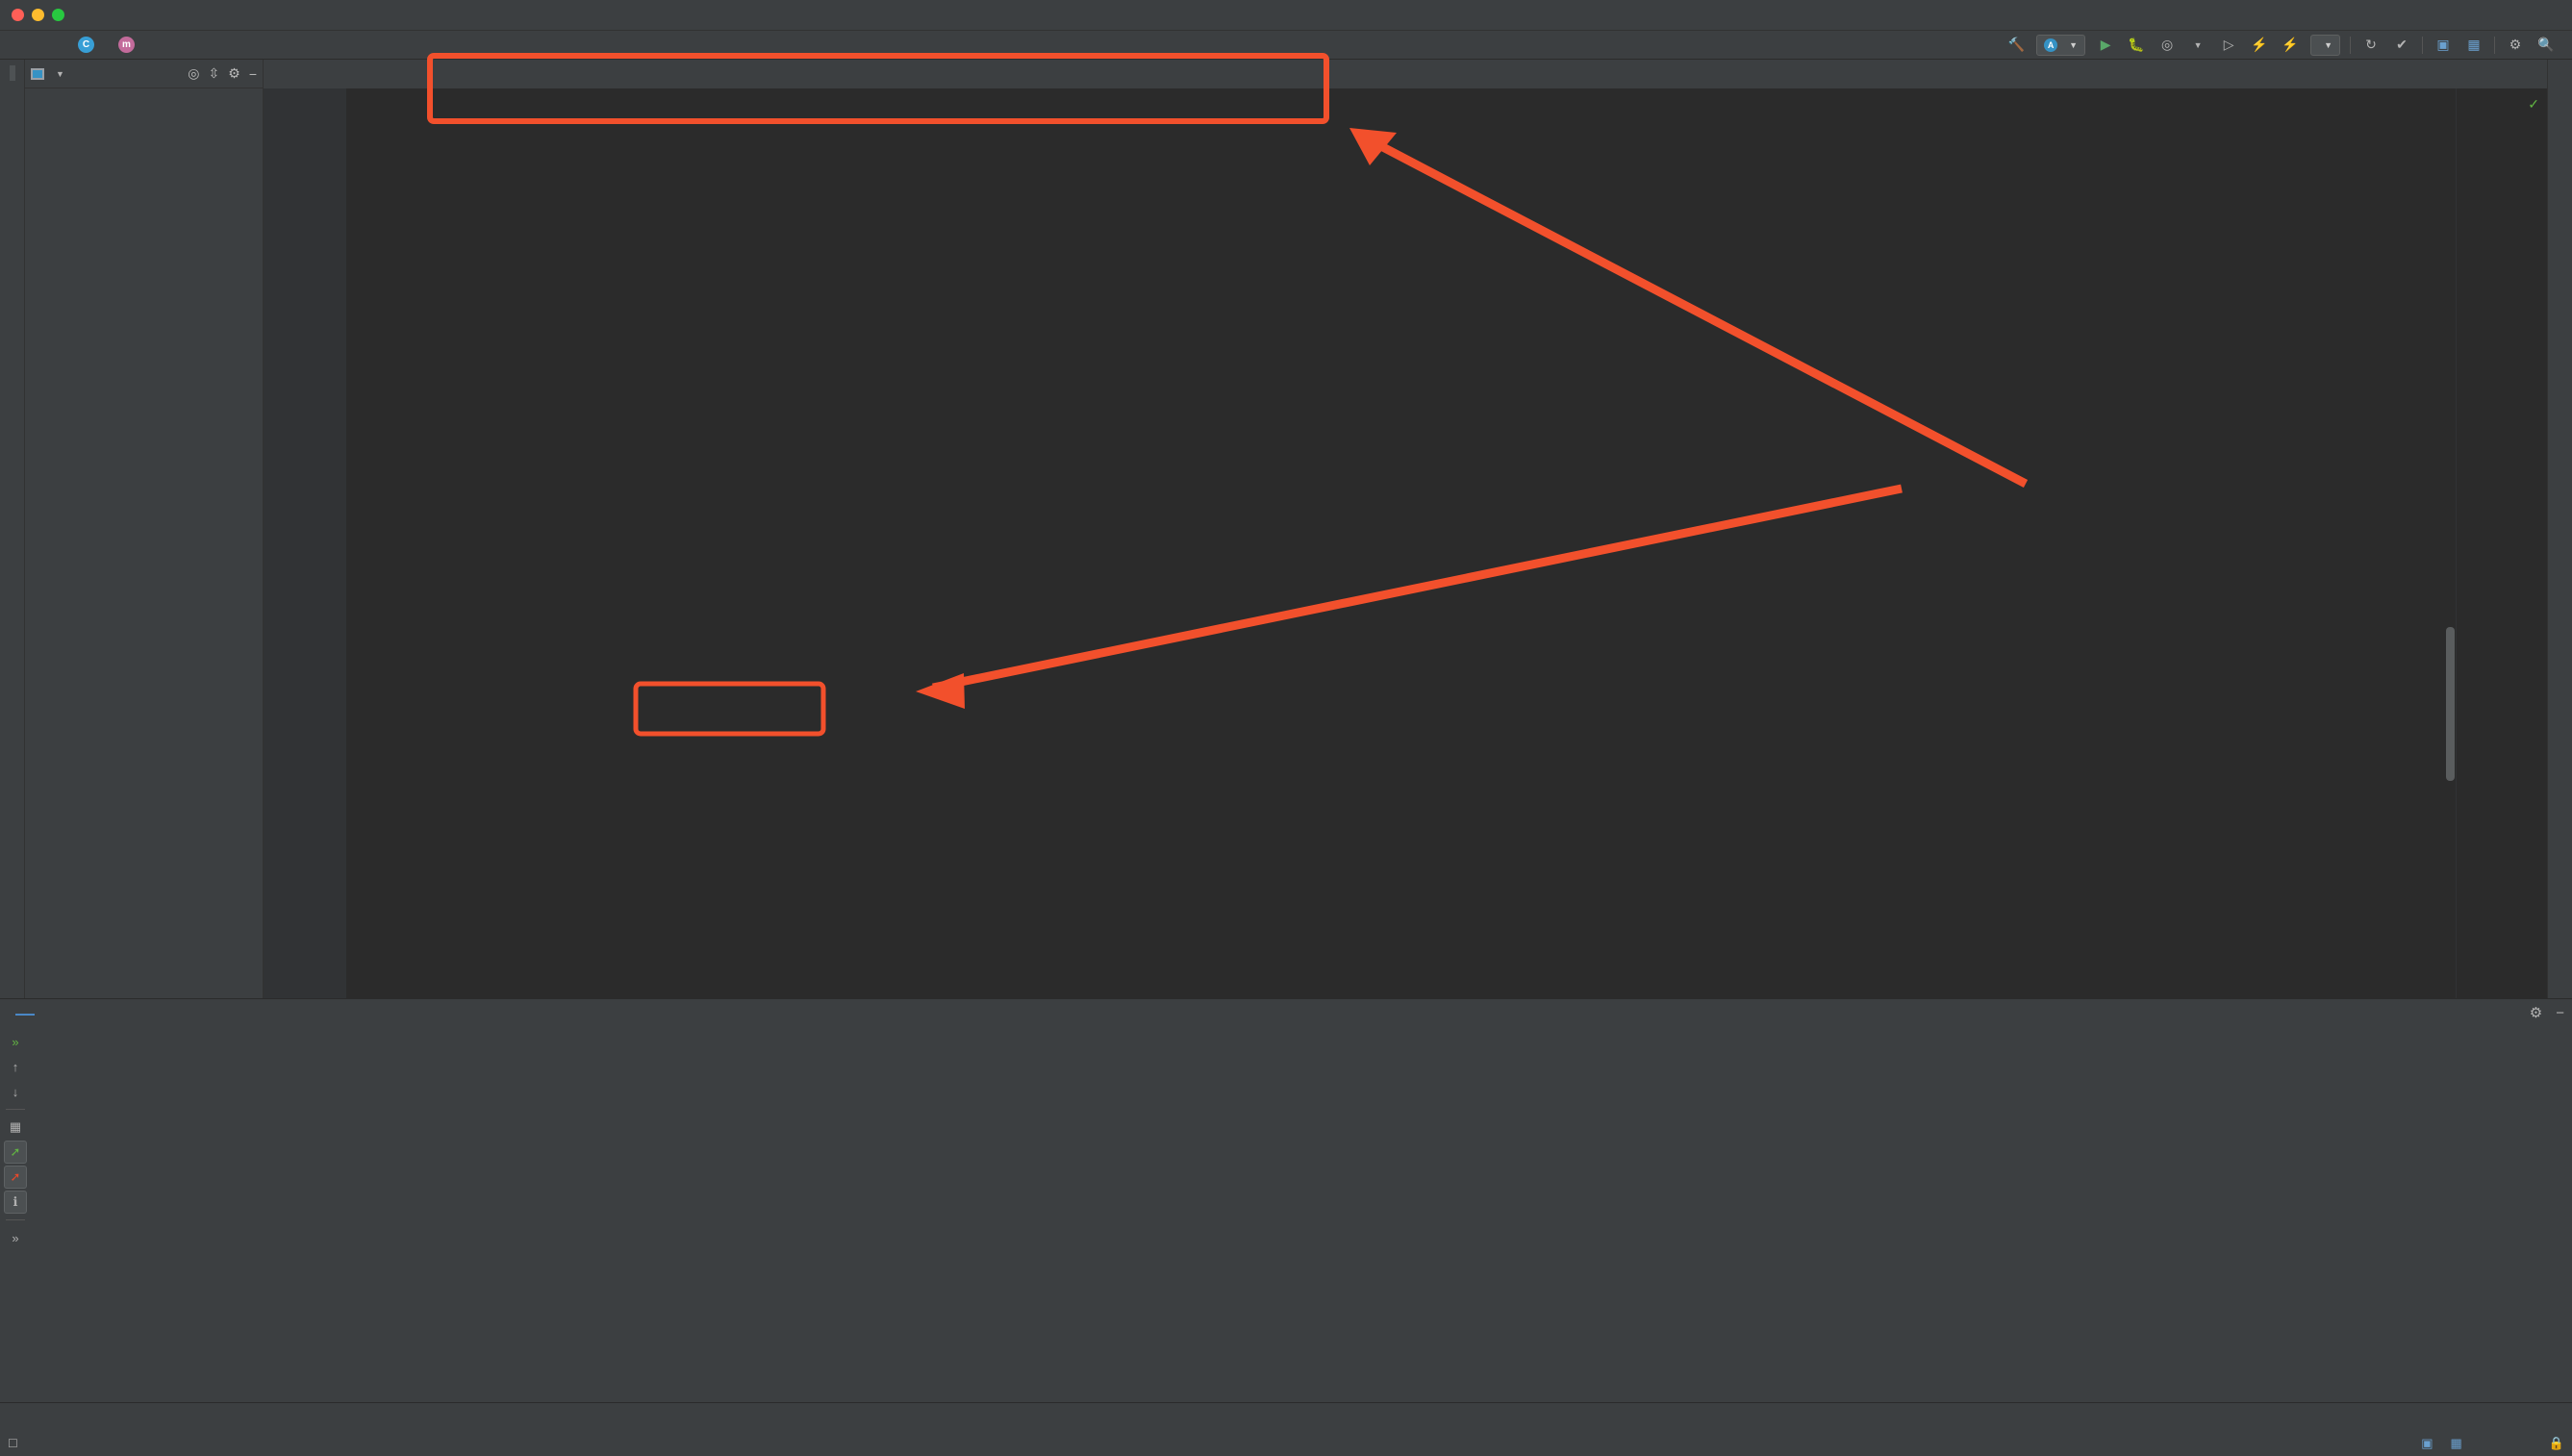  Describe the element at coordinates (1405, 74) in the screenshot. I see `editor-tab-strip` at that location.